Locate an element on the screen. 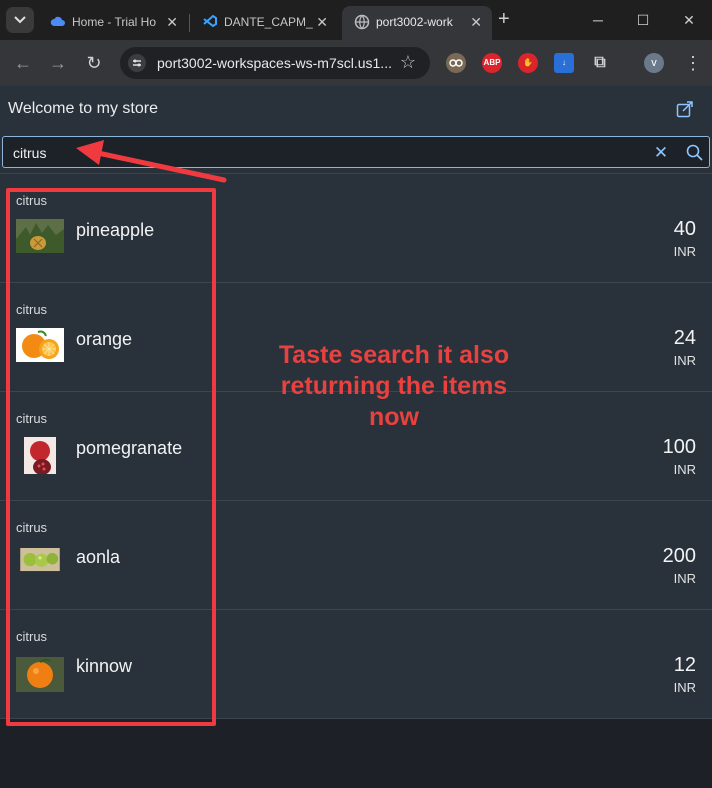 Image resolution: width=712 pixels, height=788 pixels. tab-port3002: port3002-work ✕ is located at coordinates (417, 23).